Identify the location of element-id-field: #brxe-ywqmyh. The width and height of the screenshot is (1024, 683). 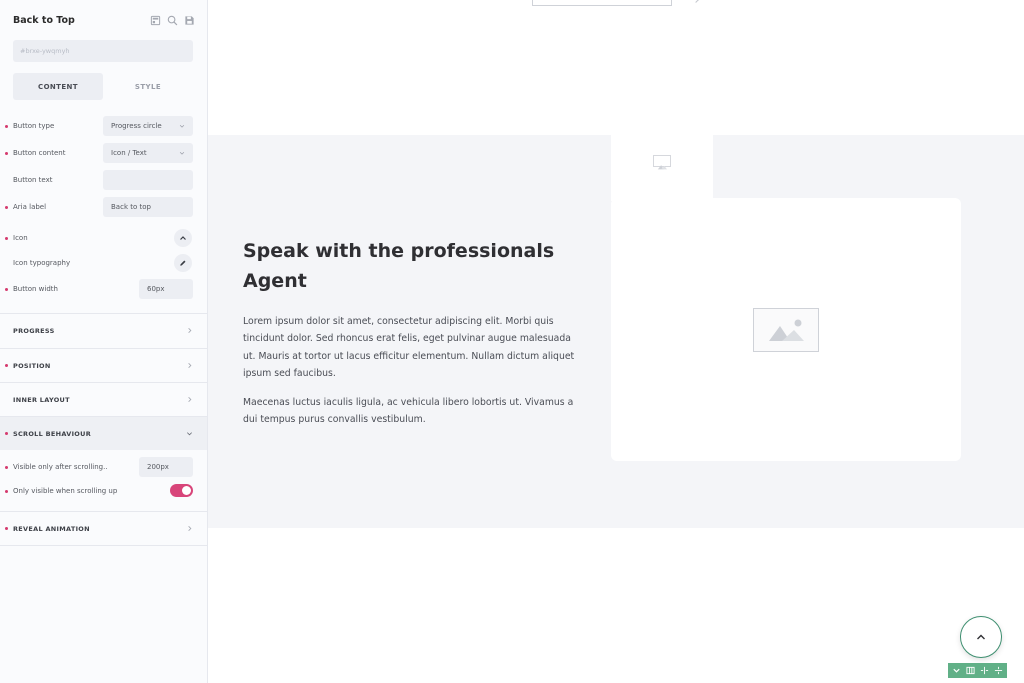
(103, 51).